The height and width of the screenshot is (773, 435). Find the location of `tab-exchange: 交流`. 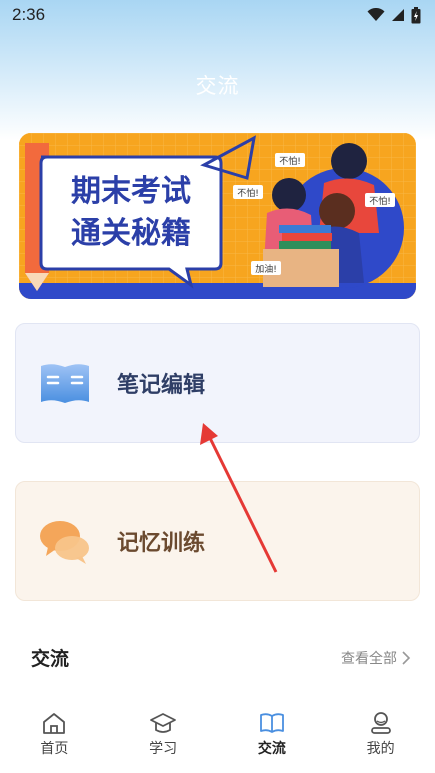

tab-exchange: 交流 is located at coordinates (272, 736).